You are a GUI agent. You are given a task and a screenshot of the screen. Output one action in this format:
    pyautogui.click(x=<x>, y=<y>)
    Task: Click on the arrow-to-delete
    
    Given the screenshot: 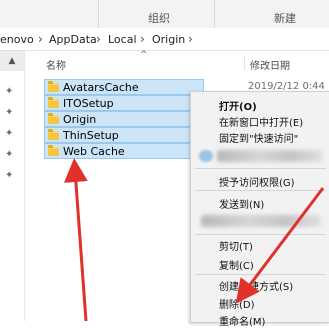 What is the action you would take?
    pyautogui.click(x=280, y=245)
    